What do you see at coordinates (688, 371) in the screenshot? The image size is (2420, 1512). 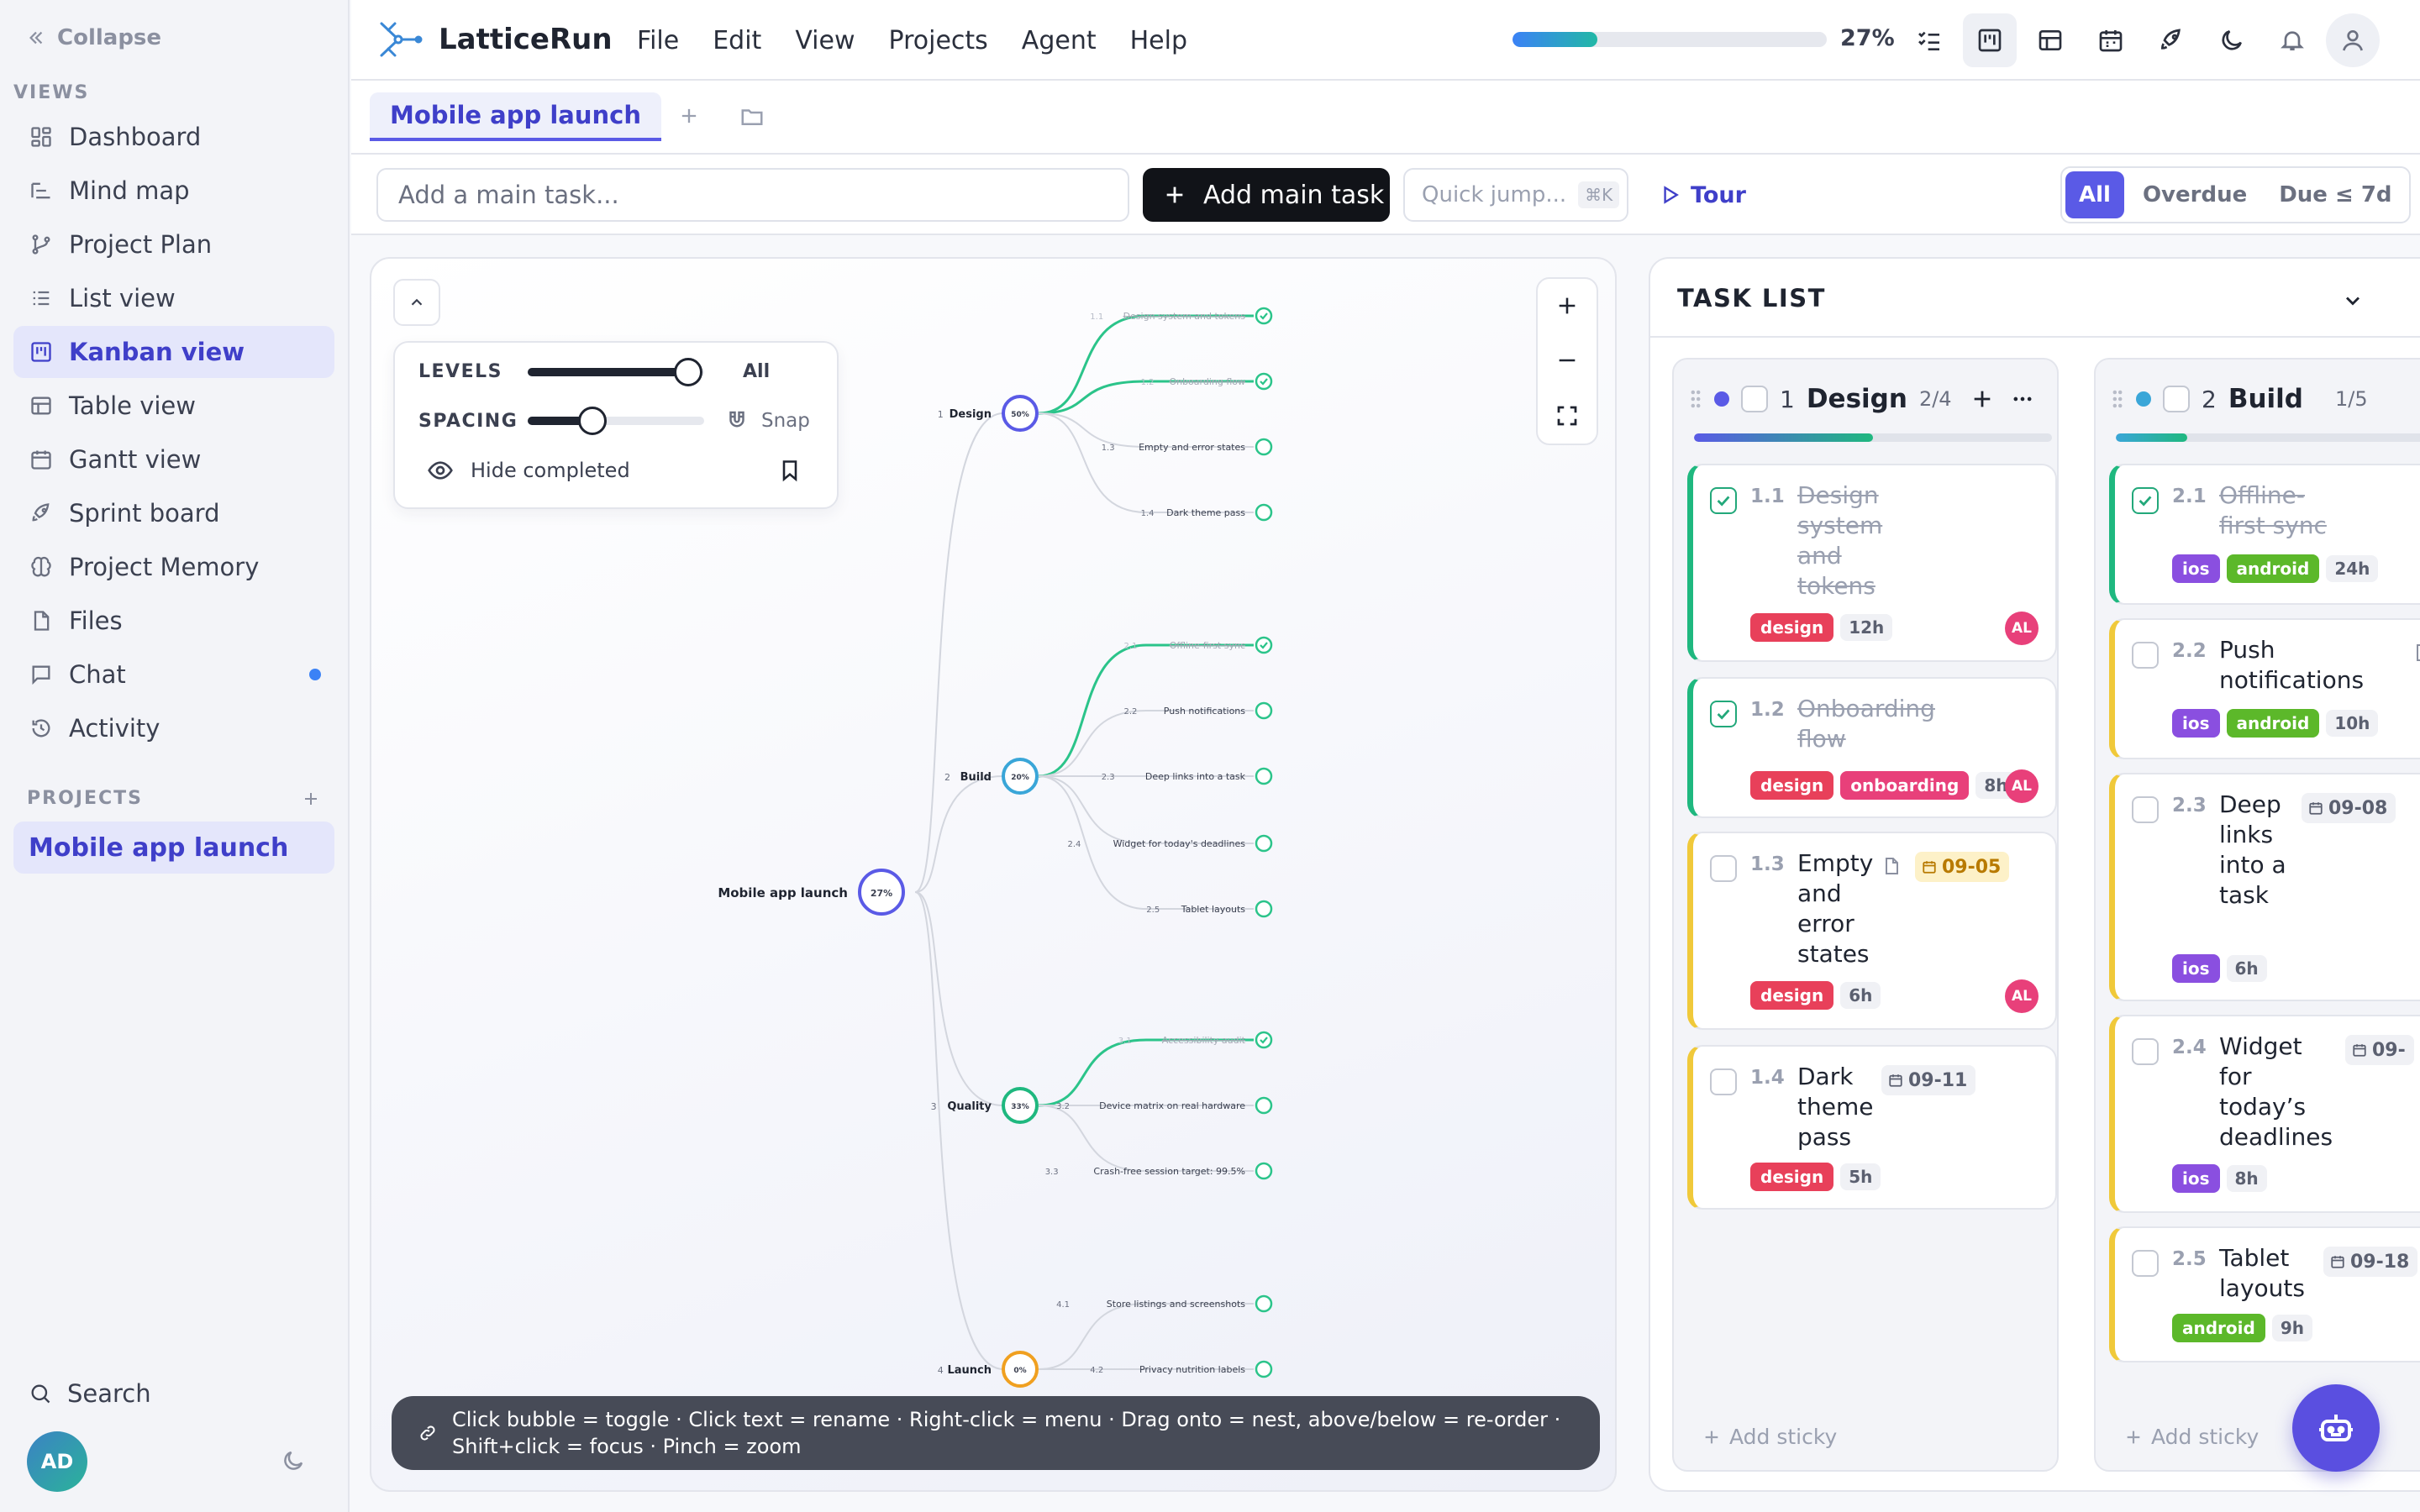 I see `levels-slider-knob` at bounding box center [688, 371].